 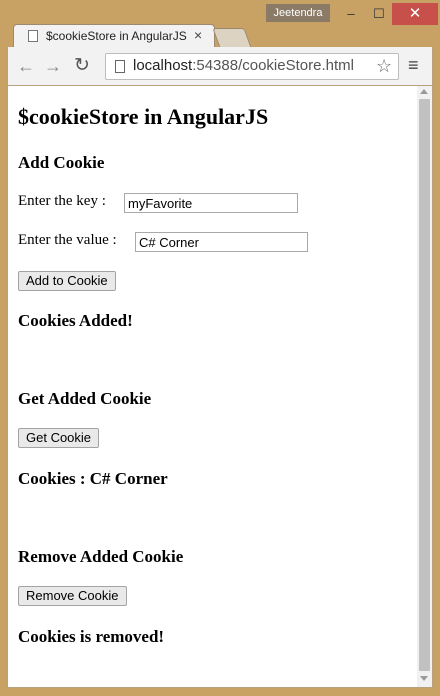 What do you see at coordinates (82, 65) in the screenshot?
I see `reload-icon: ↻` at bounding box center [82, 65].